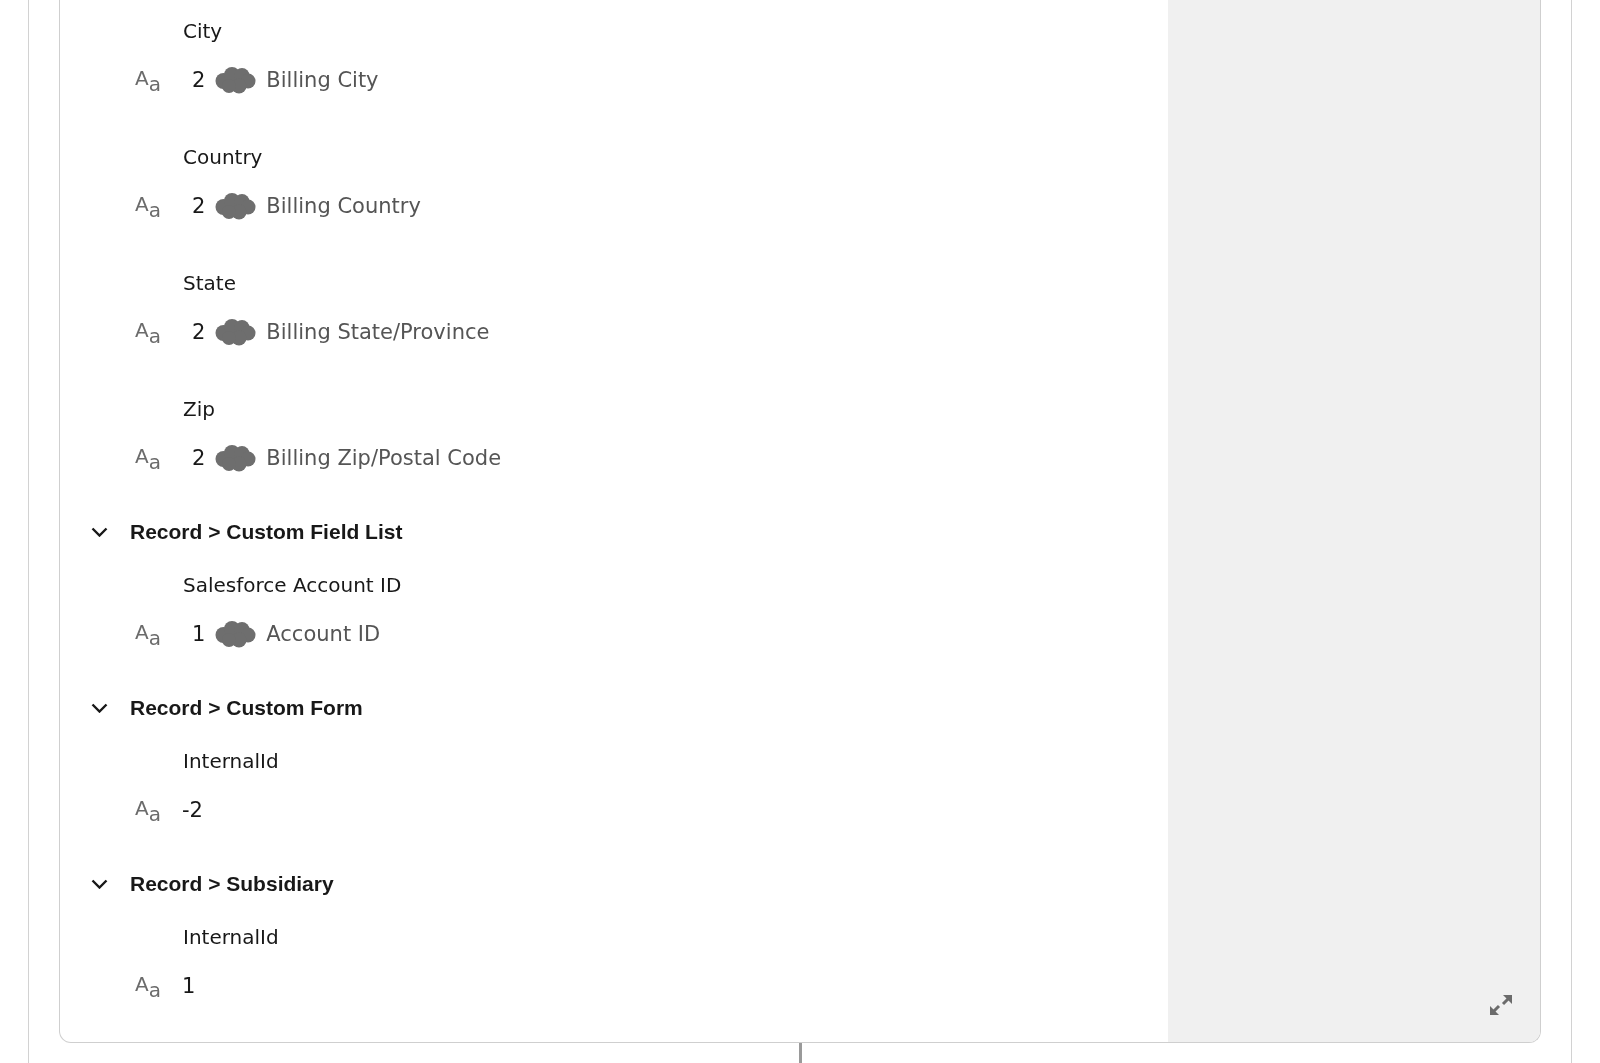 The width and height of the screenshot is (1600, 1063). I want to click on source-field-name: Billing State/Province, so click(378, 332).